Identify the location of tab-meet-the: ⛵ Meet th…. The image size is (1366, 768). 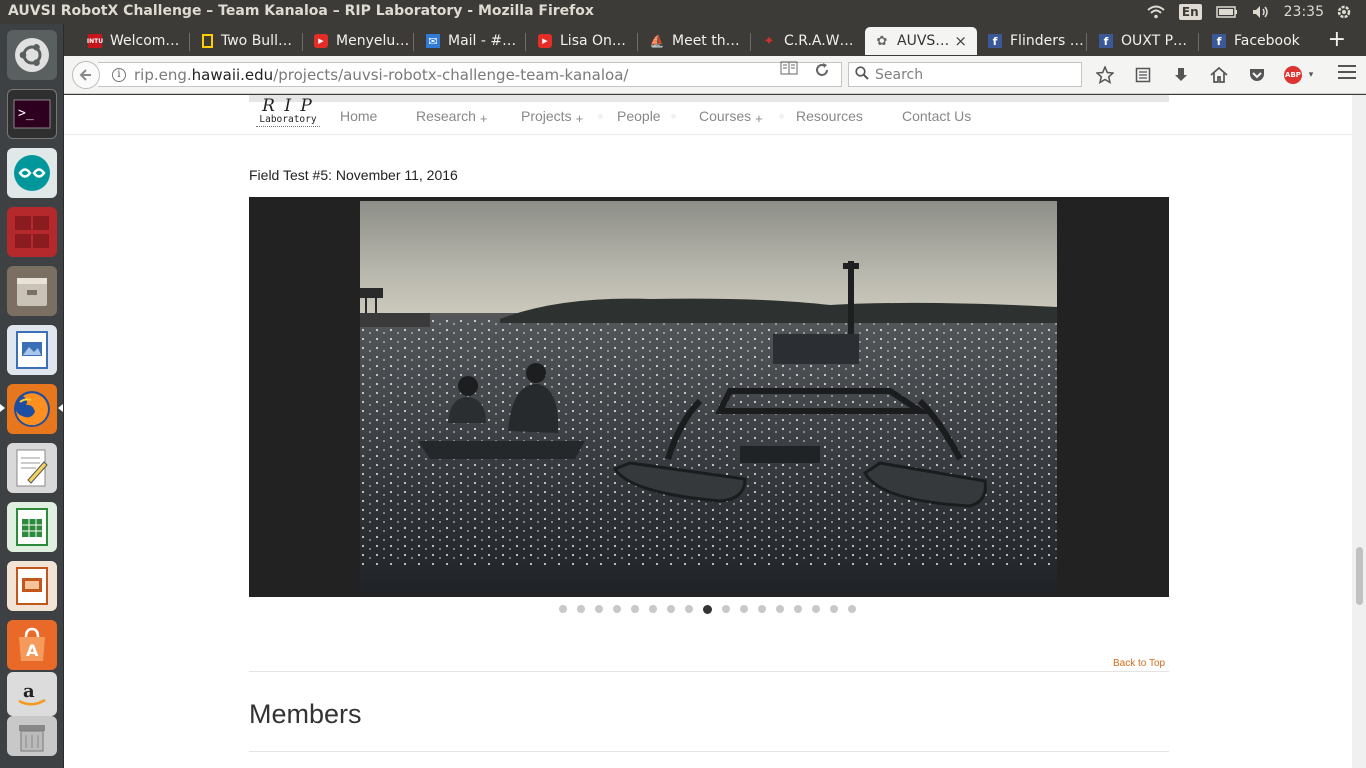
(695, 41).